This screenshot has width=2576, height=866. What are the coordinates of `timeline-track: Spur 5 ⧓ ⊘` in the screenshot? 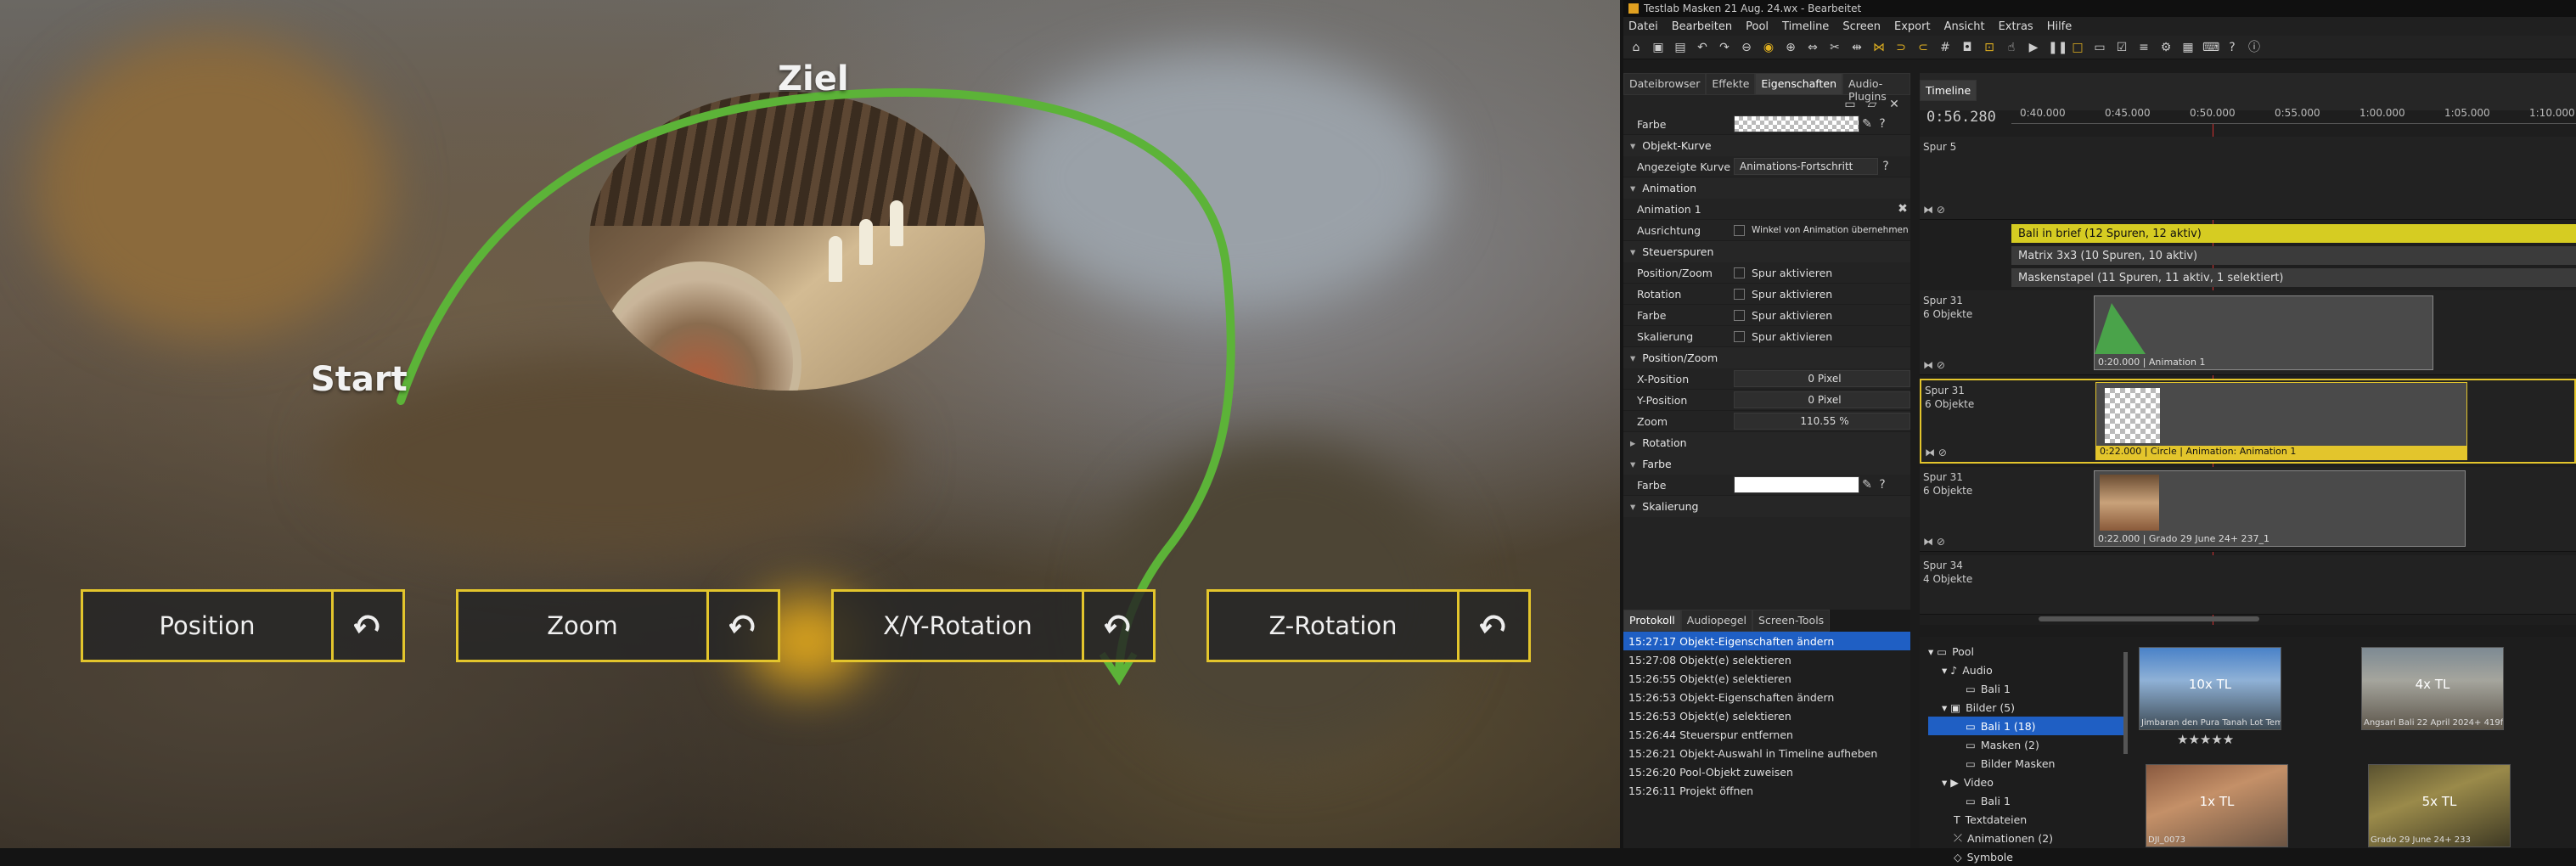 It's located at (2248, 178).